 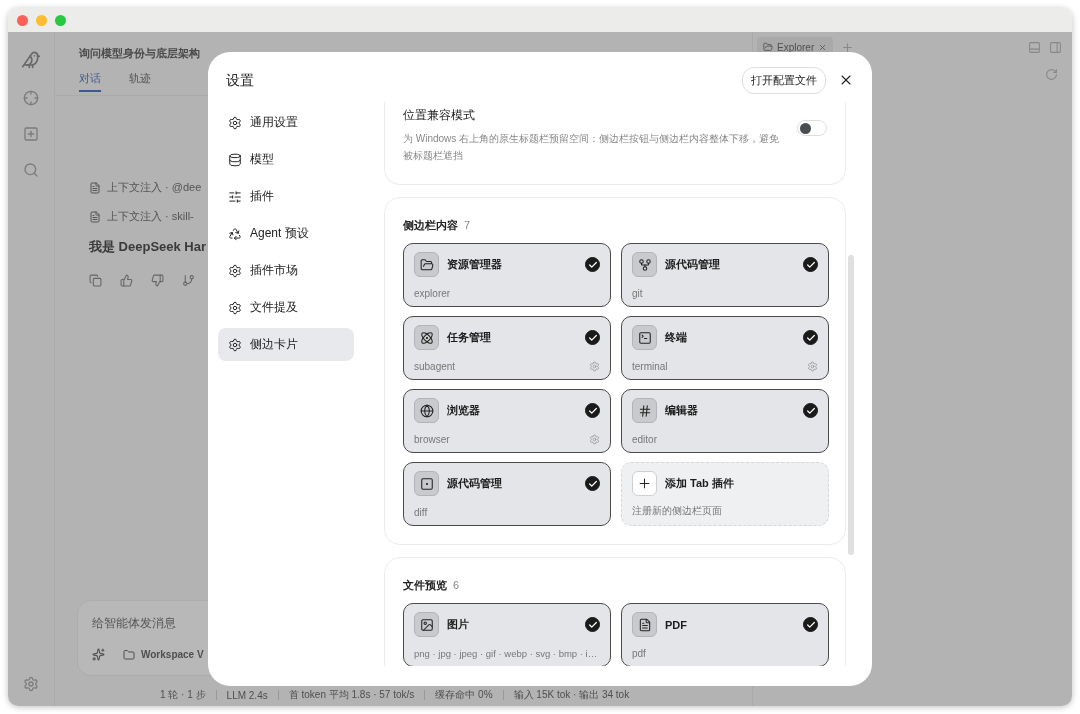 What do you see at coordinates (157, 280) in the screenshot?
I see `thumbs-down-icon` at bounding box center [157, 280].